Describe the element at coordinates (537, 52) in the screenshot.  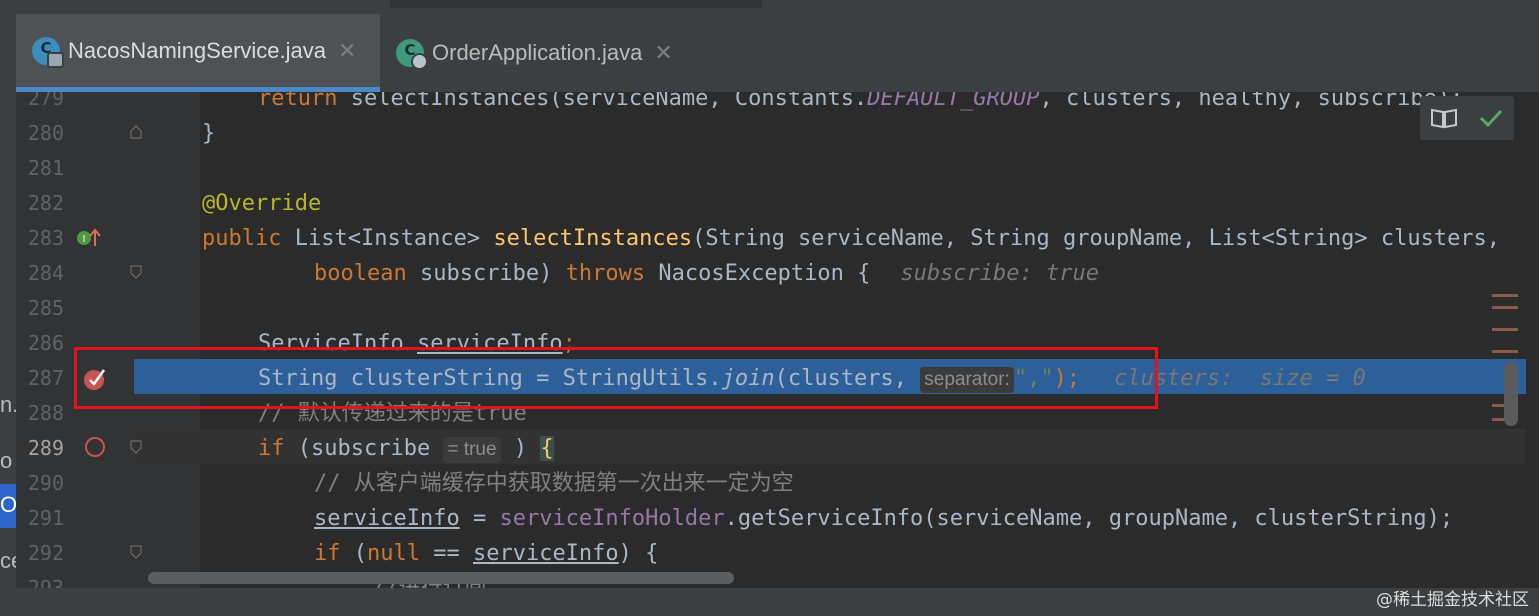
I see `tab-label: OrderApplication.java` at that location.